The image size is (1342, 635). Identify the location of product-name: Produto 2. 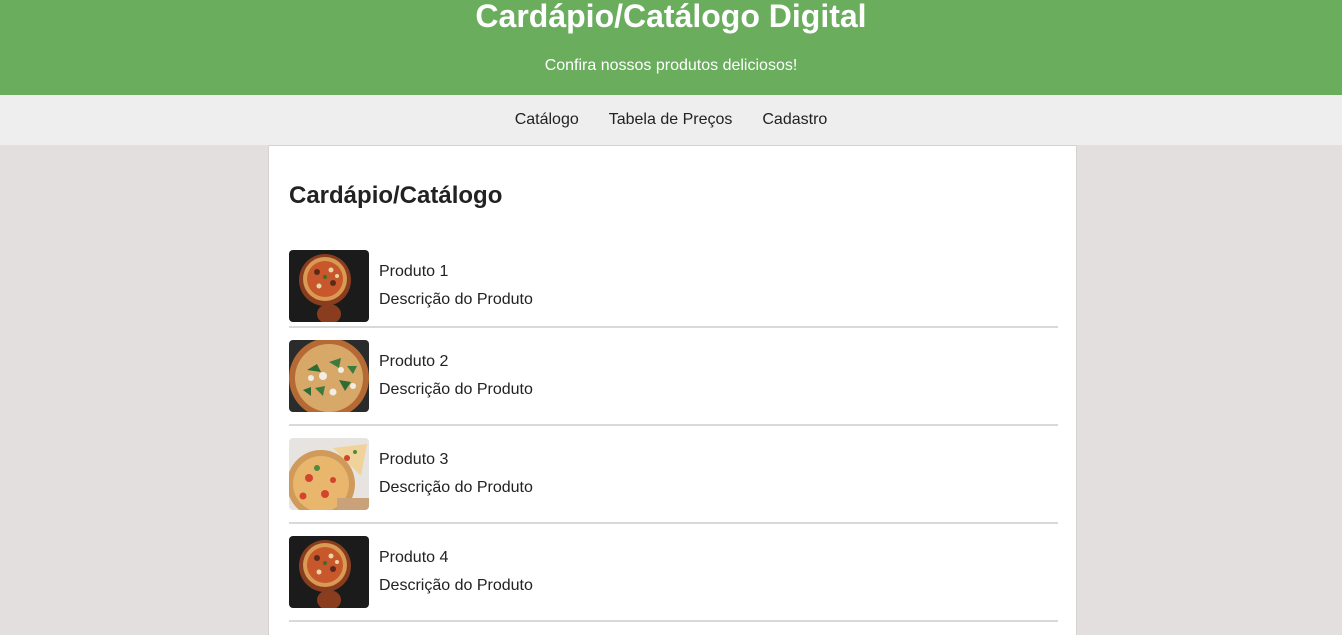
(414, 361).